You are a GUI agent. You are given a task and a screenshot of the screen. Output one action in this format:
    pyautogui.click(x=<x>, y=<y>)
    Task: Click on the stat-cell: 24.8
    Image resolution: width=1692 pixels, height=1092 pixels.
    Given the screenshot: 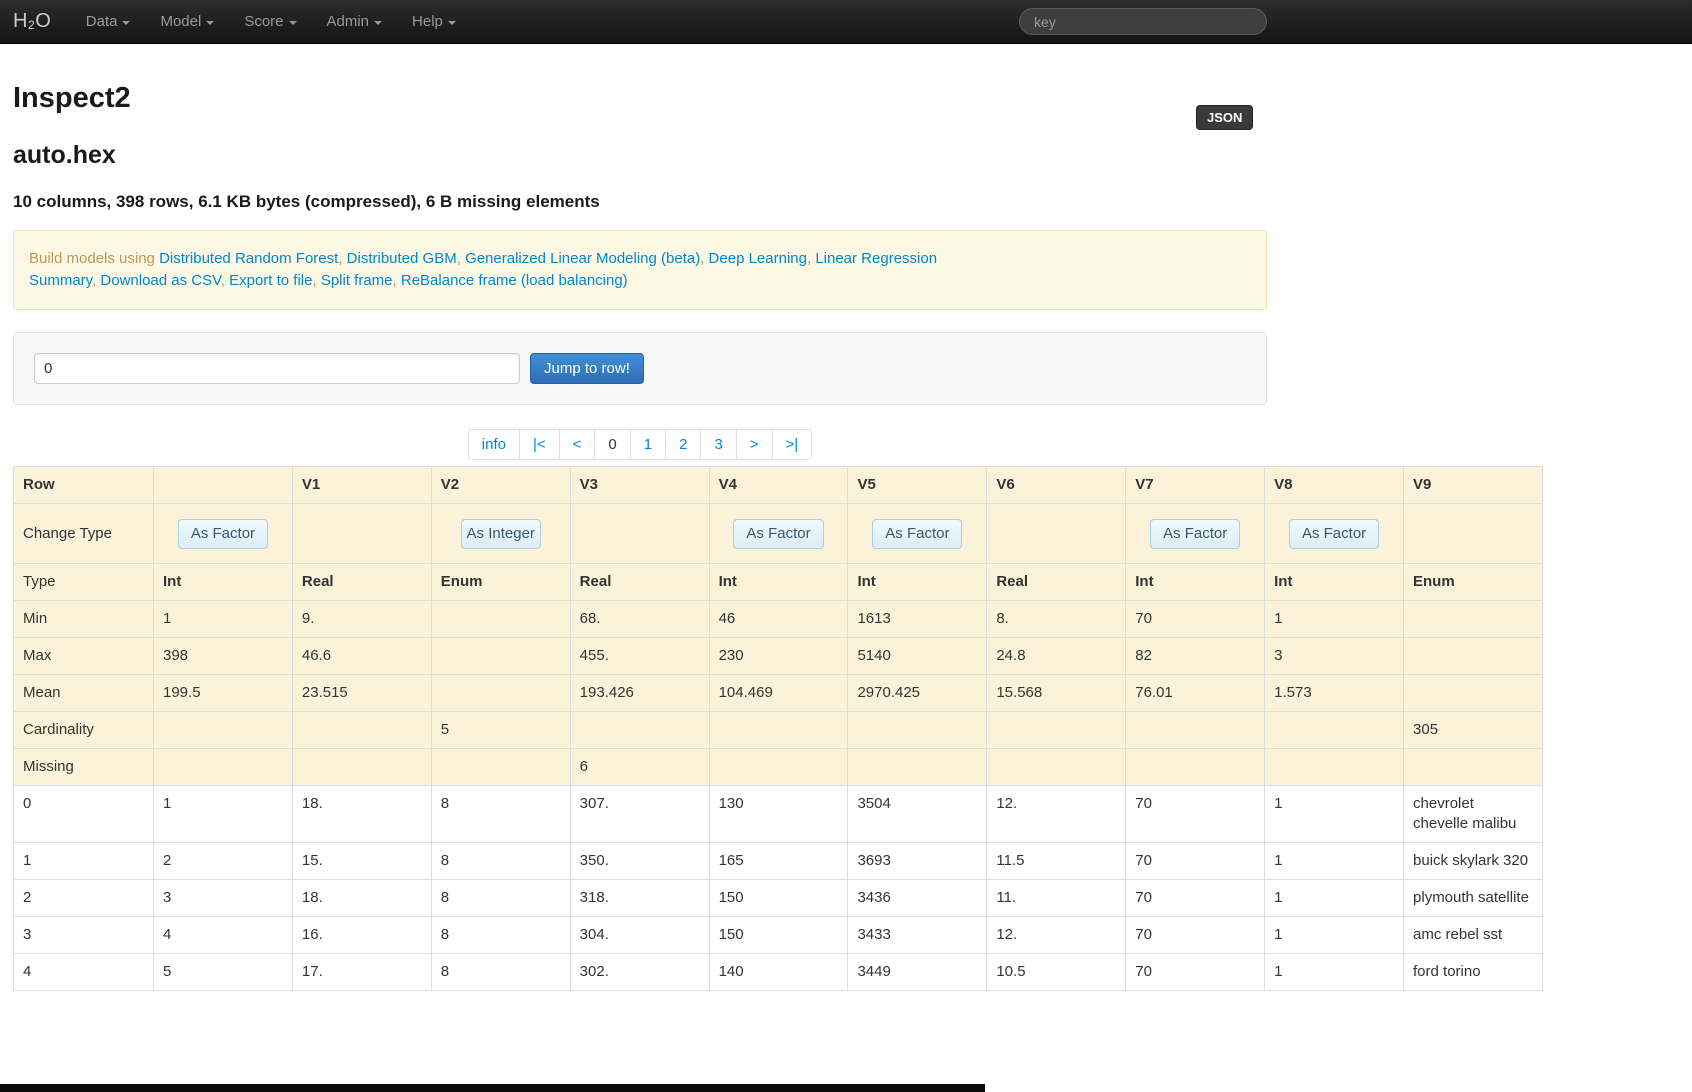 What is the action you would take?
    pyautogui.click(x=1056, y=656)
    